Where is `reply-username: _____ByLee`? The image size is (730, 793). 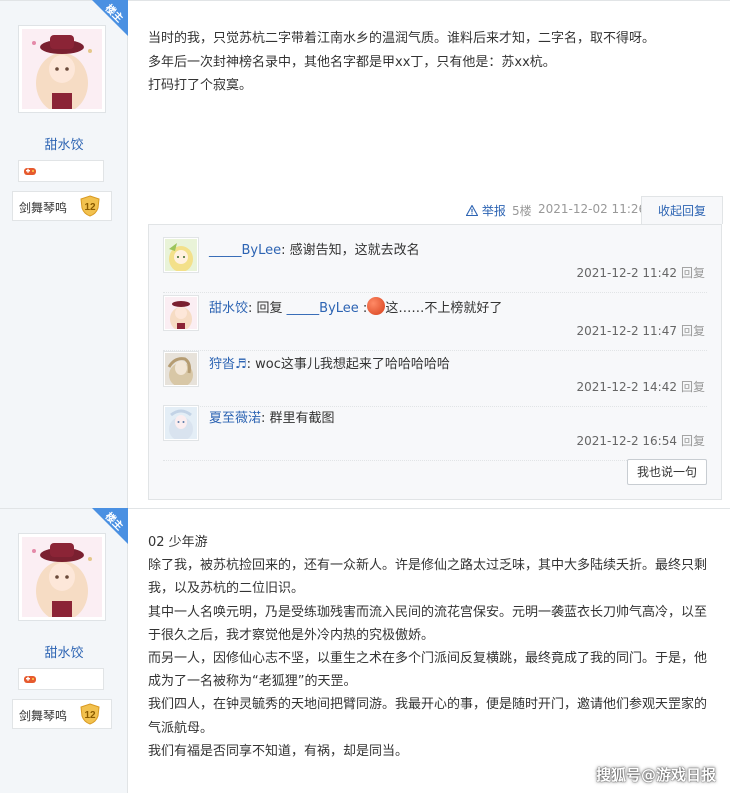
reply-username: _____ByLee is located at coordinates (245, 250).